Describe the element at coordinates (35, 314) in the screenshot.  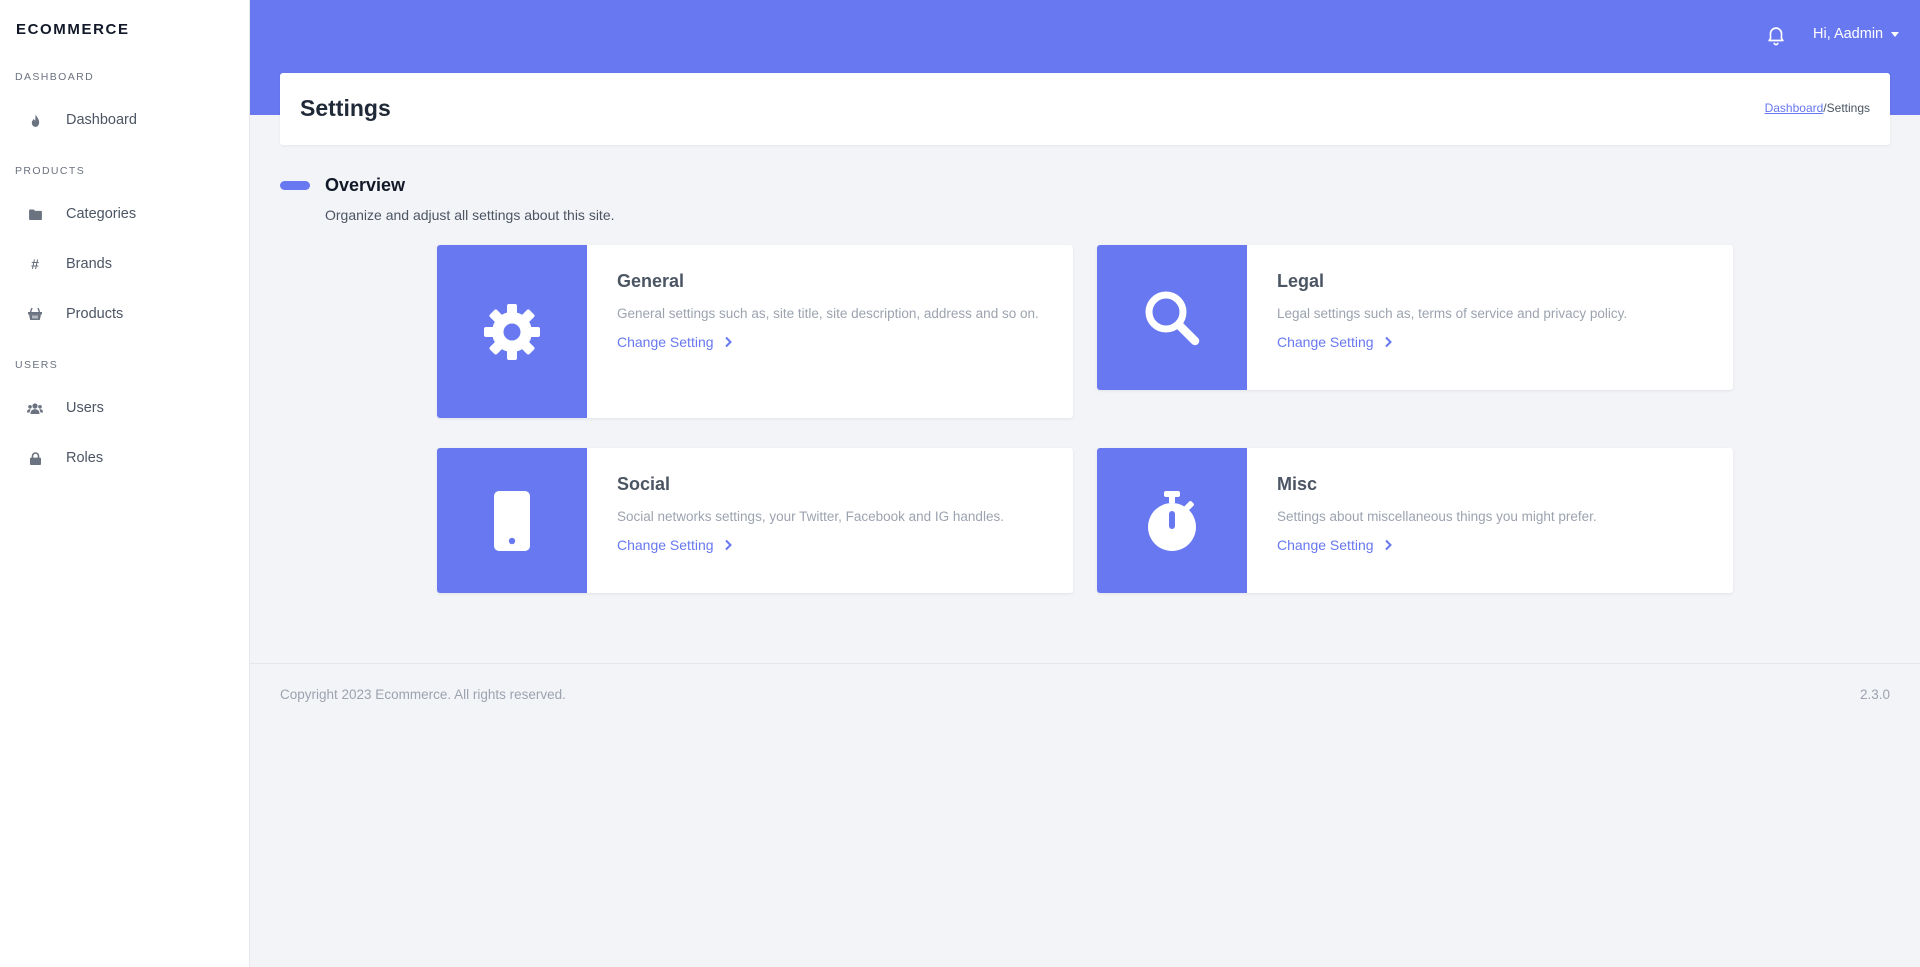
I see `basket-icon` at that location.